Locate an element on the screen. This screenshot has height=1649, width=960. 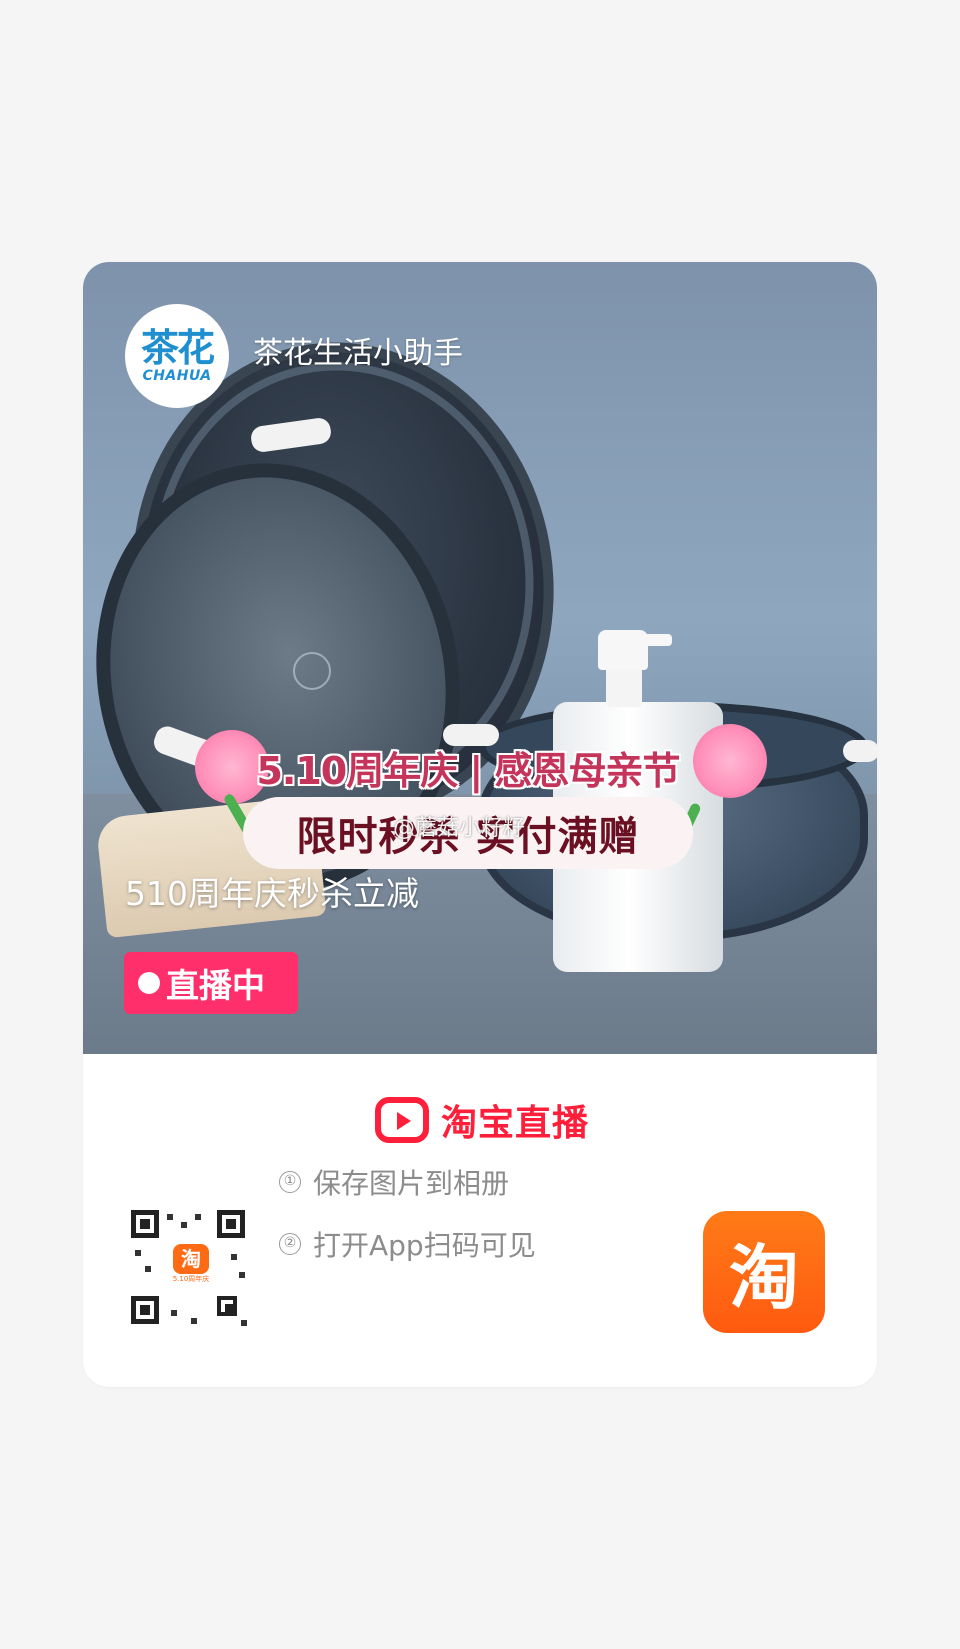
instruction-step-2: ② 打开App扫码可见 is located at coordinates (407, 1244).